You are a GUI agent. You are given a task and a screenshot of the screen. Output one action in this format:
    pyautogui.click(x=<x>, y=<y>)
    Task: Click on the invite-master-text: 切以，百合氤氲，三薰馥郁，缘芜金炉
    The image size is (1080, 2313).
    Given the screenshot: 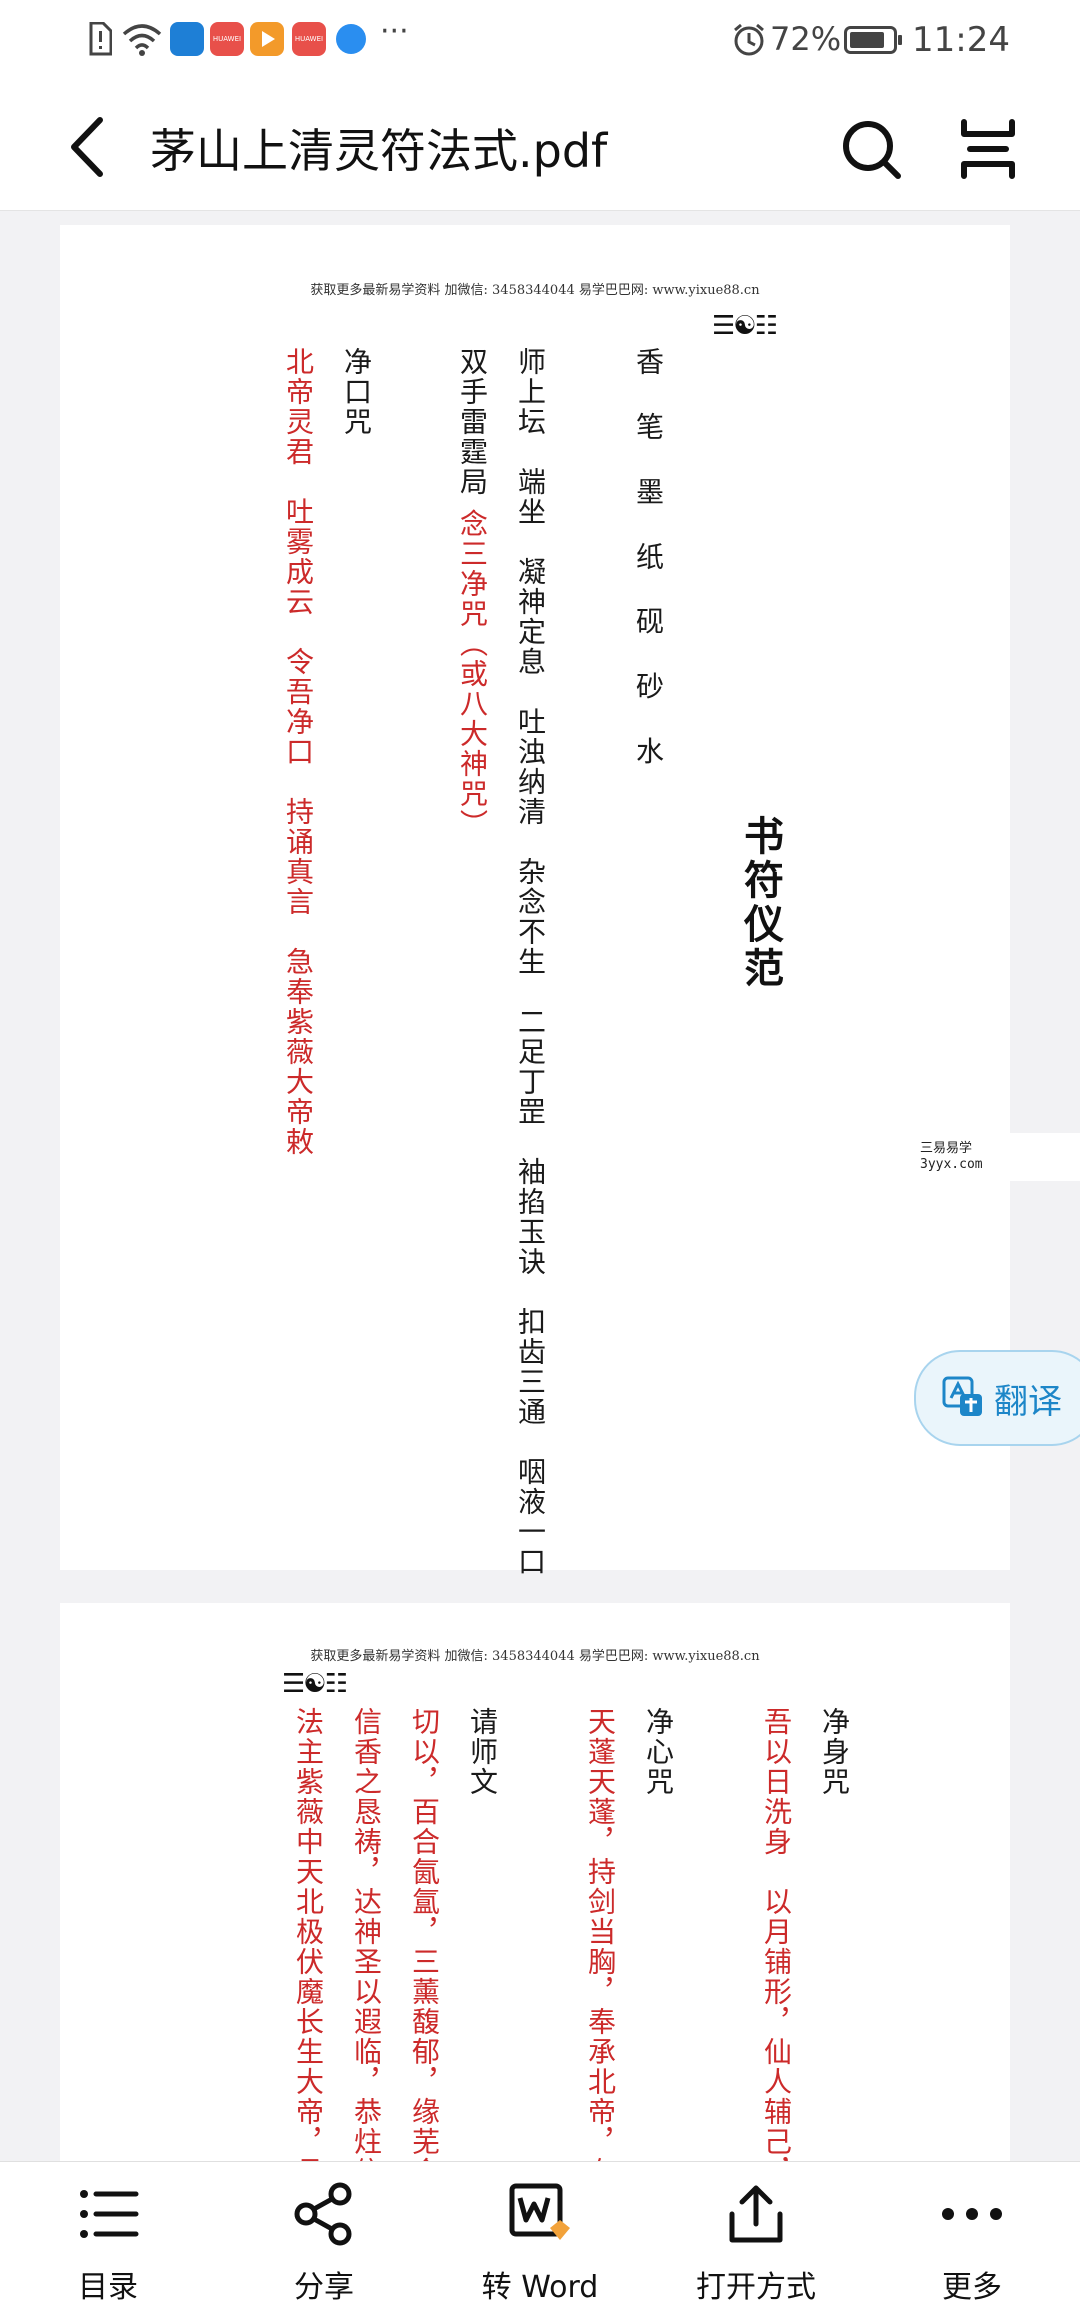 What is the action you would take?
    pyautogui.click(x=424, y=1934)
    